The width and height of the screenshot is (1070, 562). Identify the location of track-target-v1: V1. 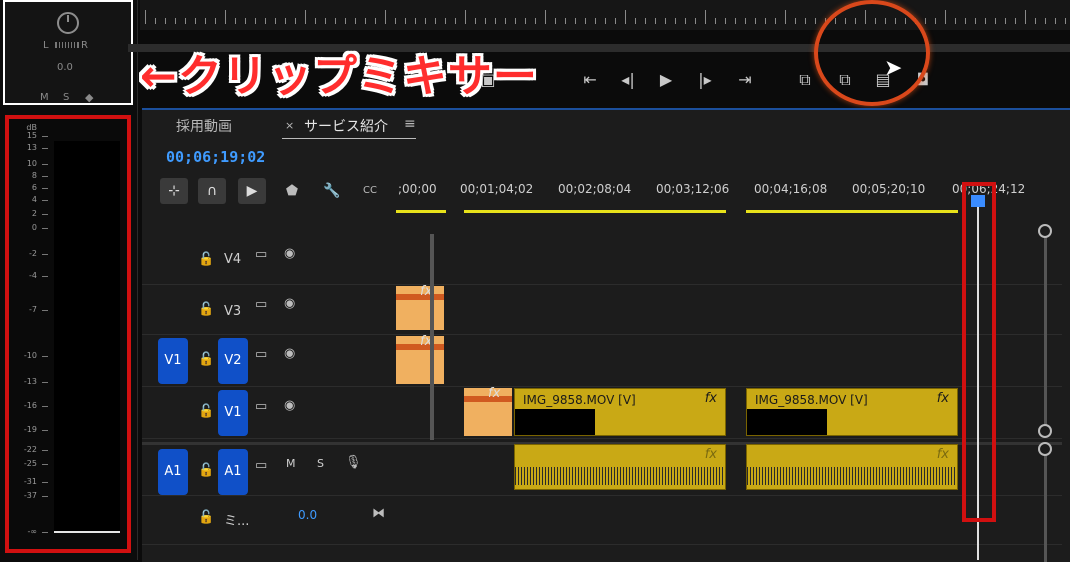
(233, 413).